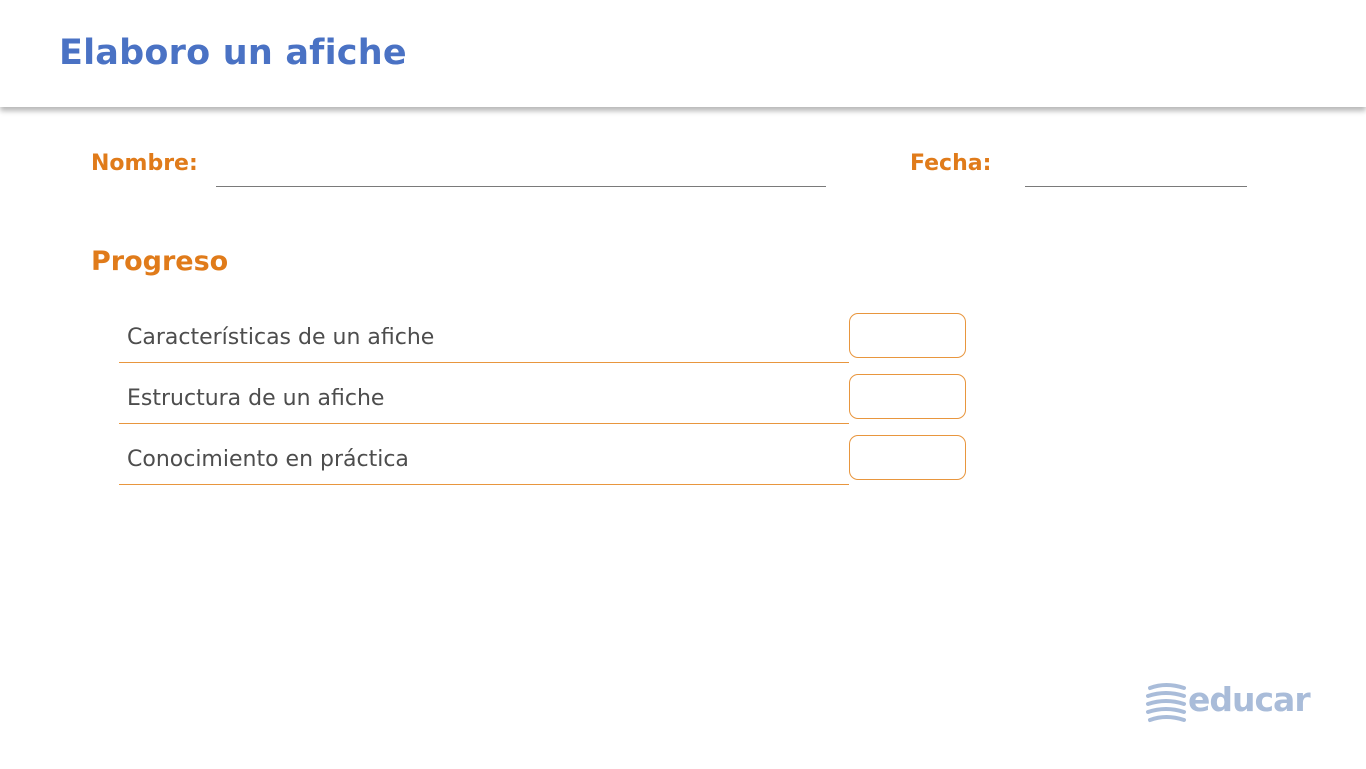  I want to click on progress-item: Conocimiento en práctica, so click(544, 460).